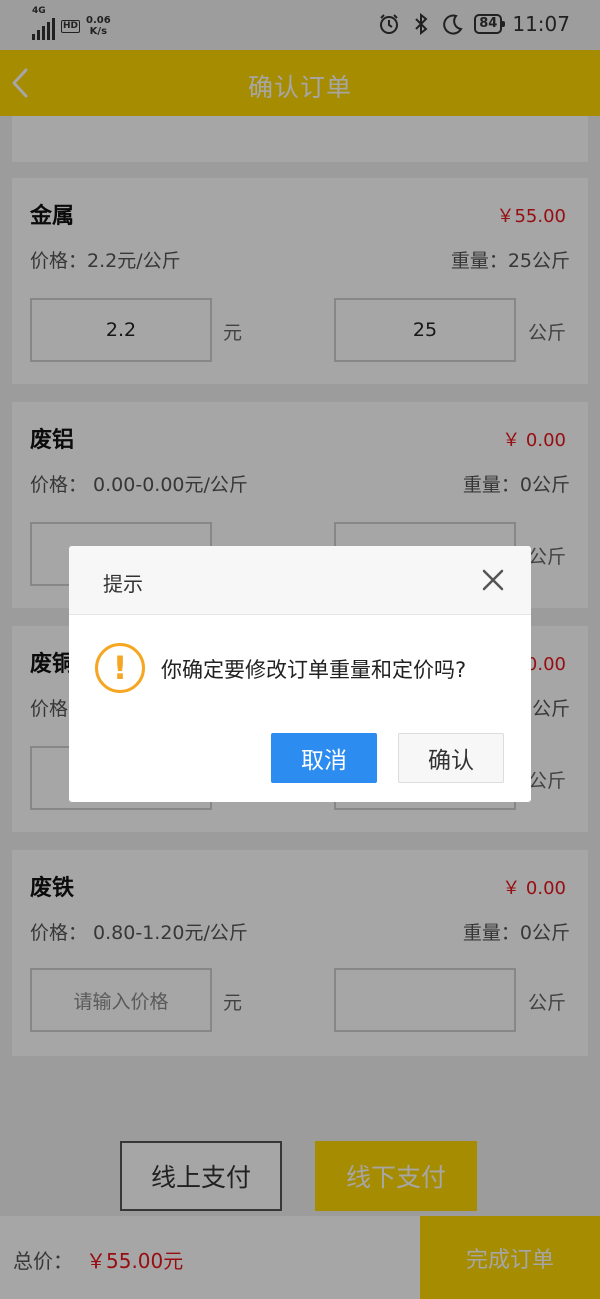 The image size is (600, 1299). Describe the element at coordinates (300, 580) in the screenshot. I see `dialog-header: 提示` at that location.